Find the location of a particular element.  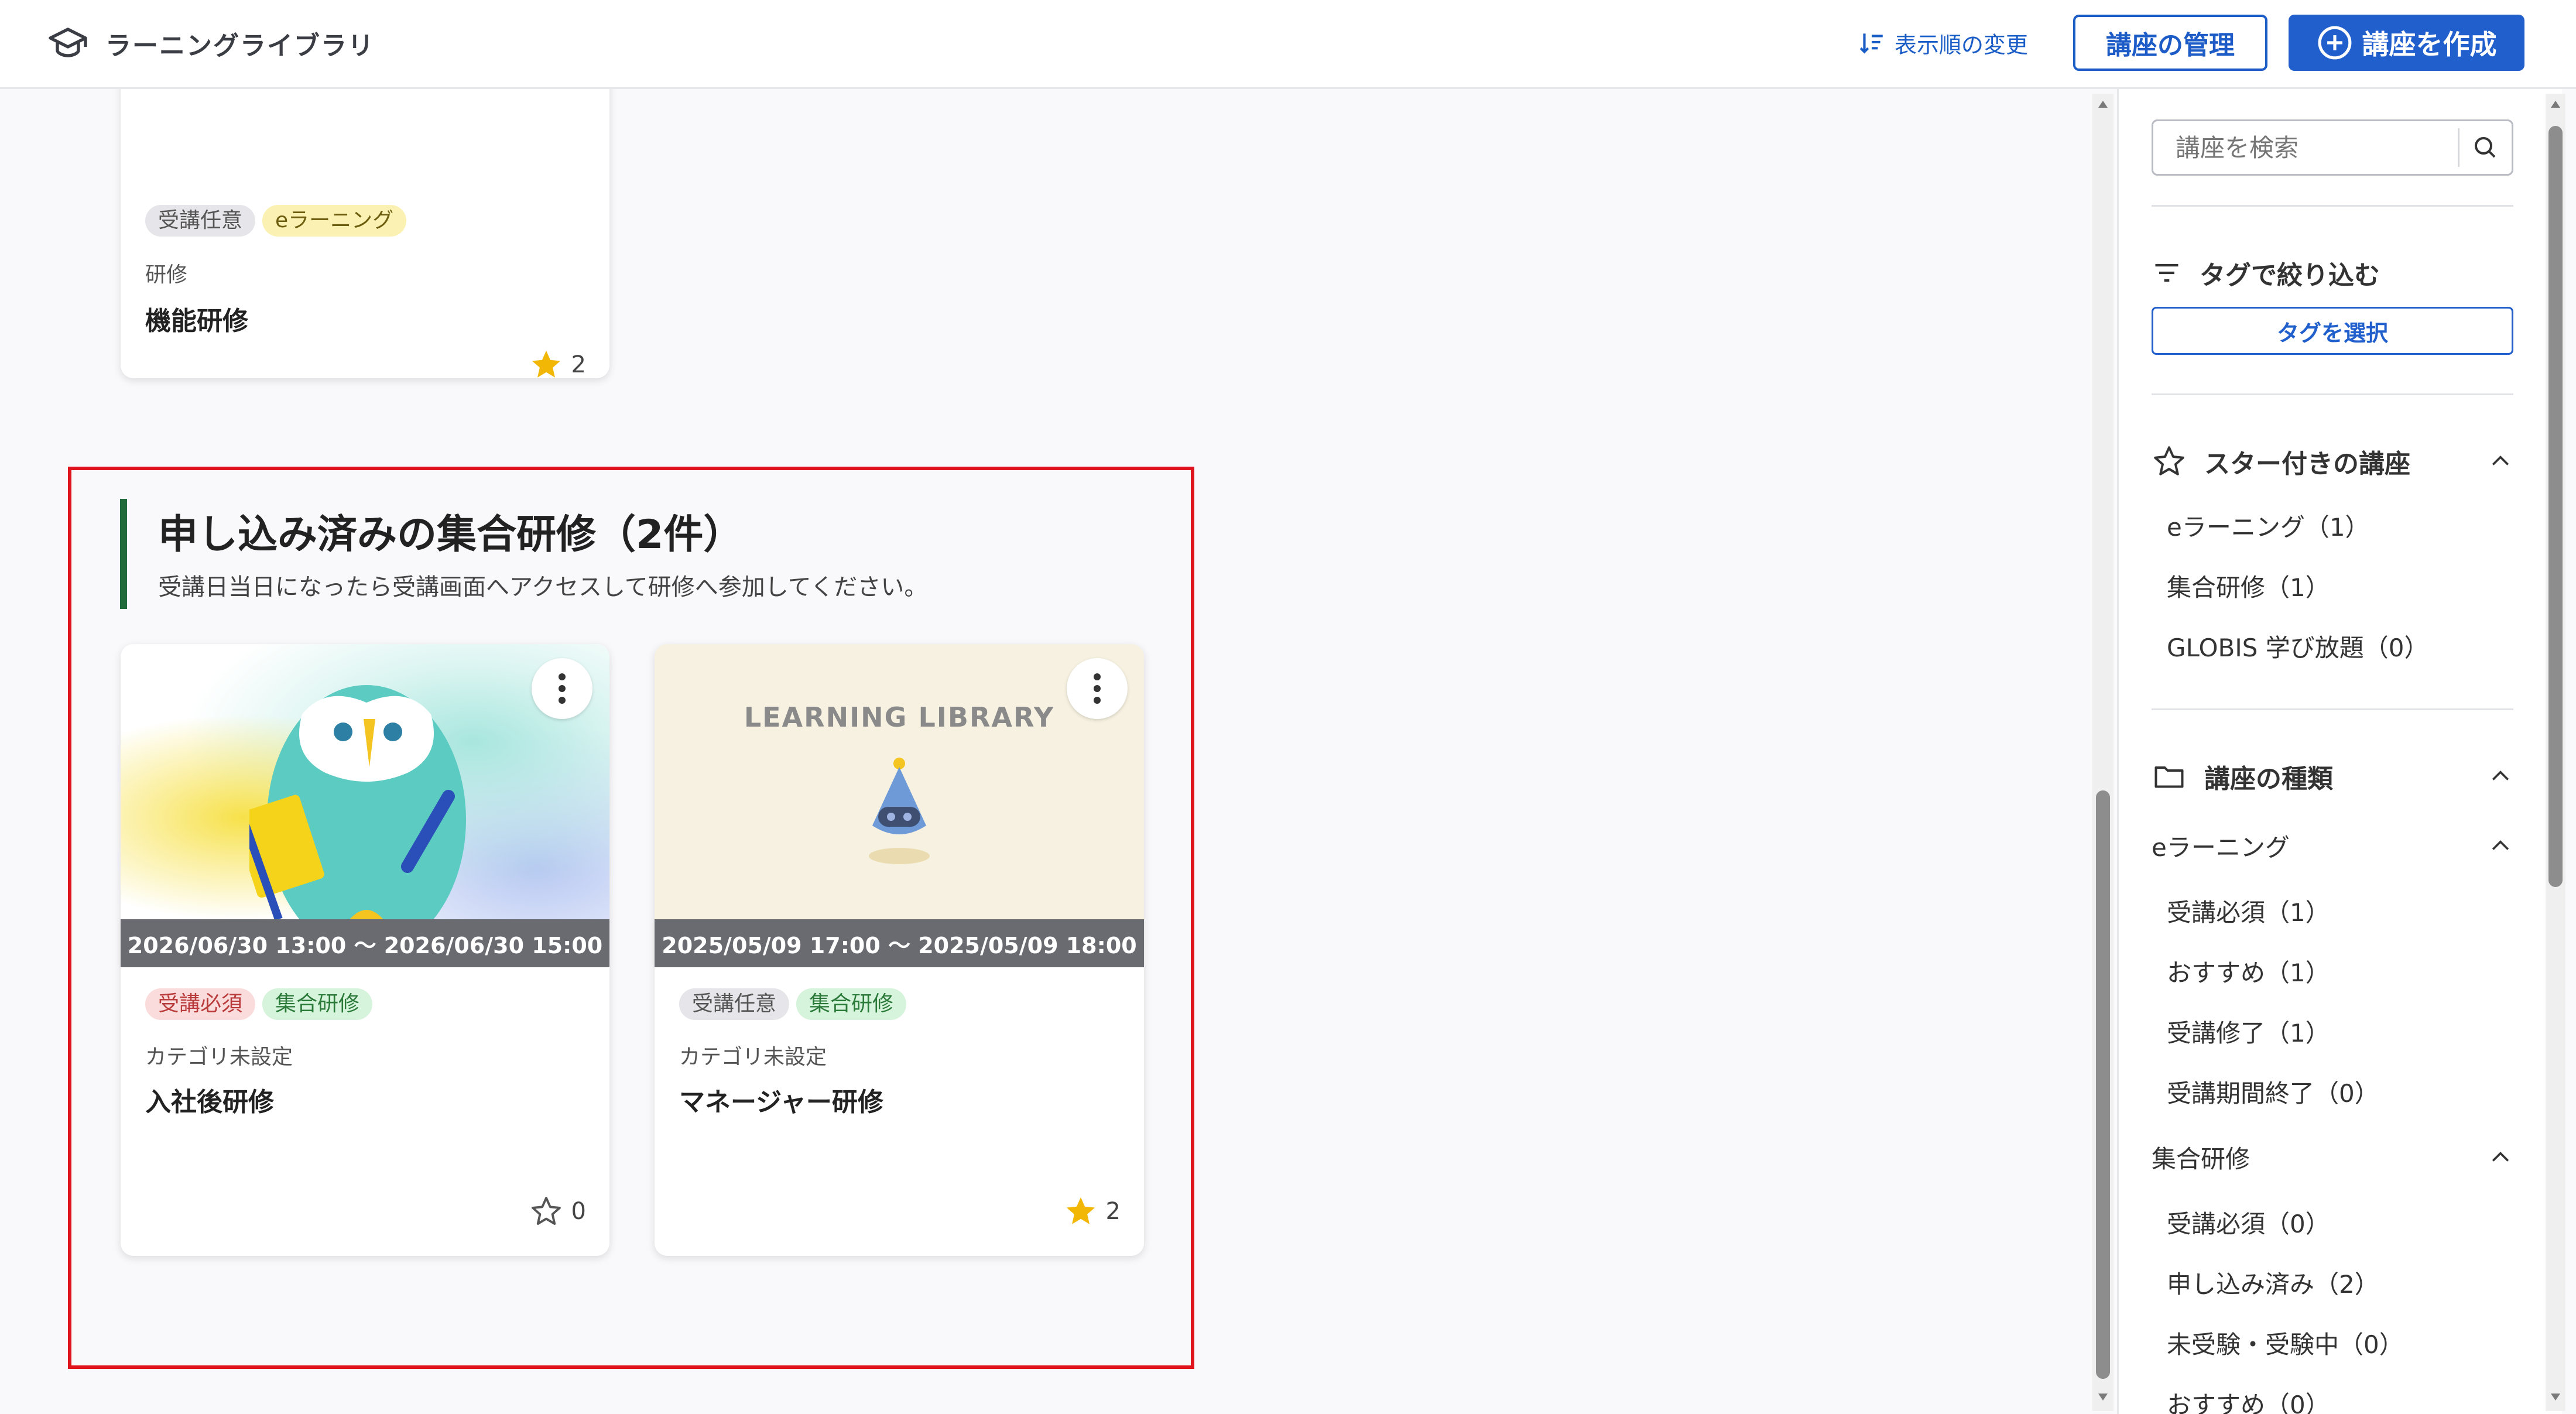

plus-circle-icon is located at coordinates (2334, 43).